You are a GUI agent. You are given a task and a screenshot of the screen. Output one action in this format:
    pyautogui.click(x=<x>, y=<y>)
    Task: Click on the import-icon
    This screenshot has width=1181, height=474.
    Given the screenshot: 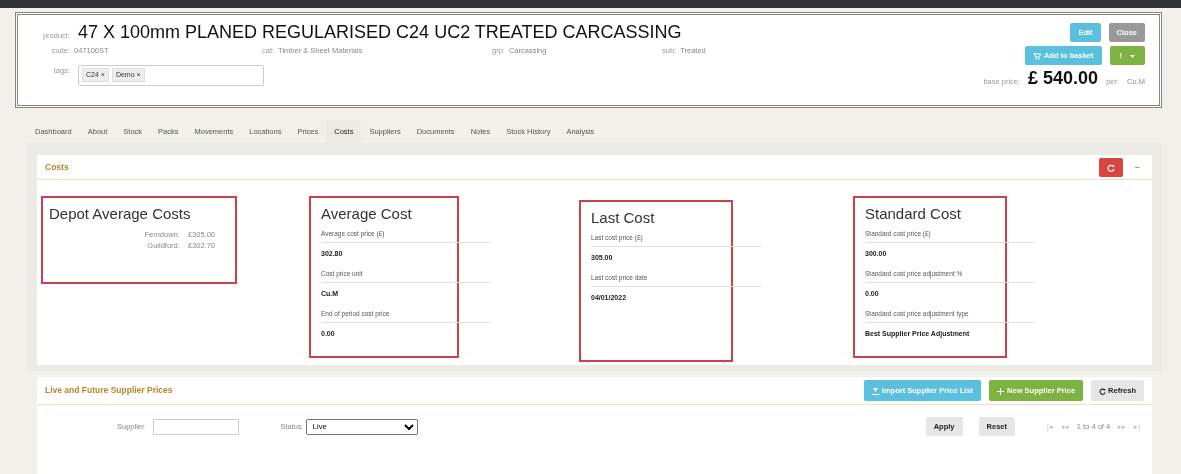 What is the action you would take?
    pyautogui.click(x=875, y=391)
    